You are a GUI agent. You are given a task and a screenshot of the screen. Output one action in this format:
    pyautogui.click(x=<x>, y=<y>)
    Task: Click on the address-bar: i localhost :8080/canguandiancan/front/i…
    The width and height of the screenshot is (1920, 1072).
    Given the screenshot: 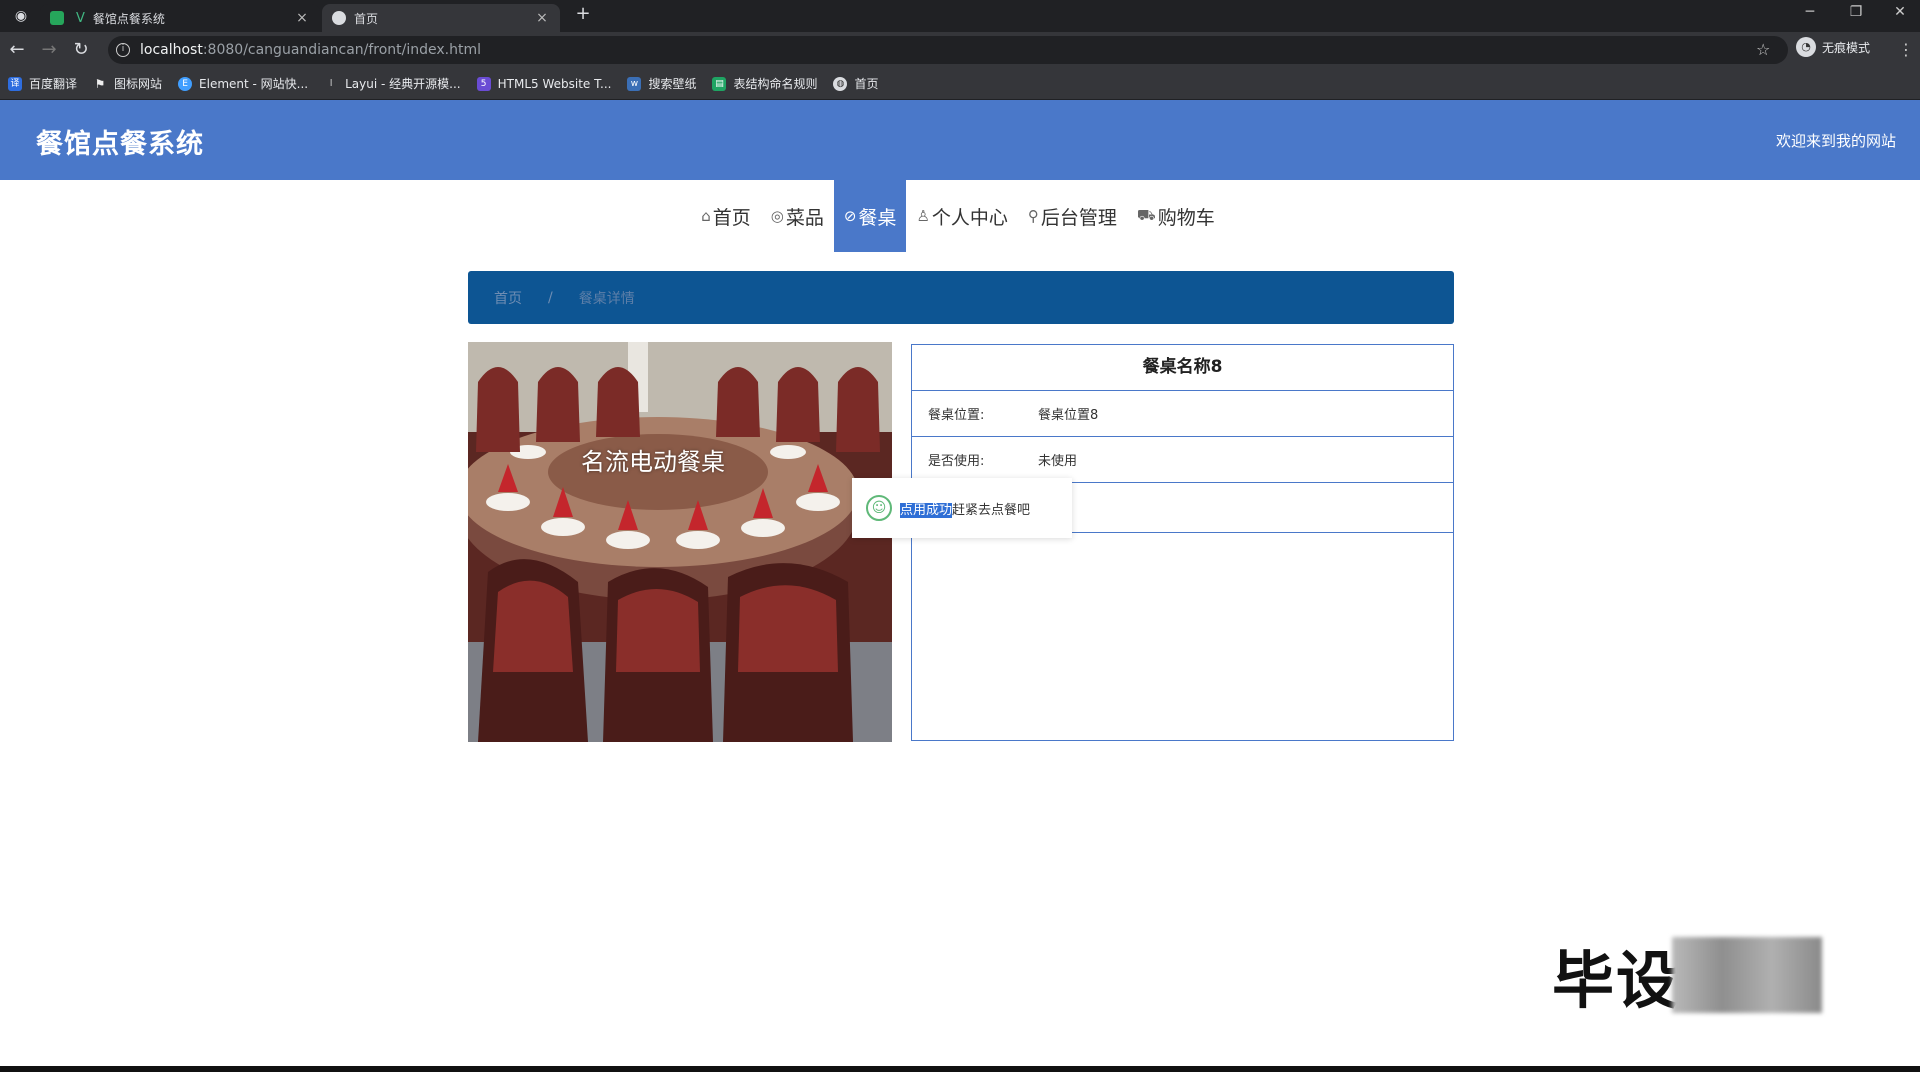 What is the action you would take?
    pyautogui.click(x=948, y=50)
    